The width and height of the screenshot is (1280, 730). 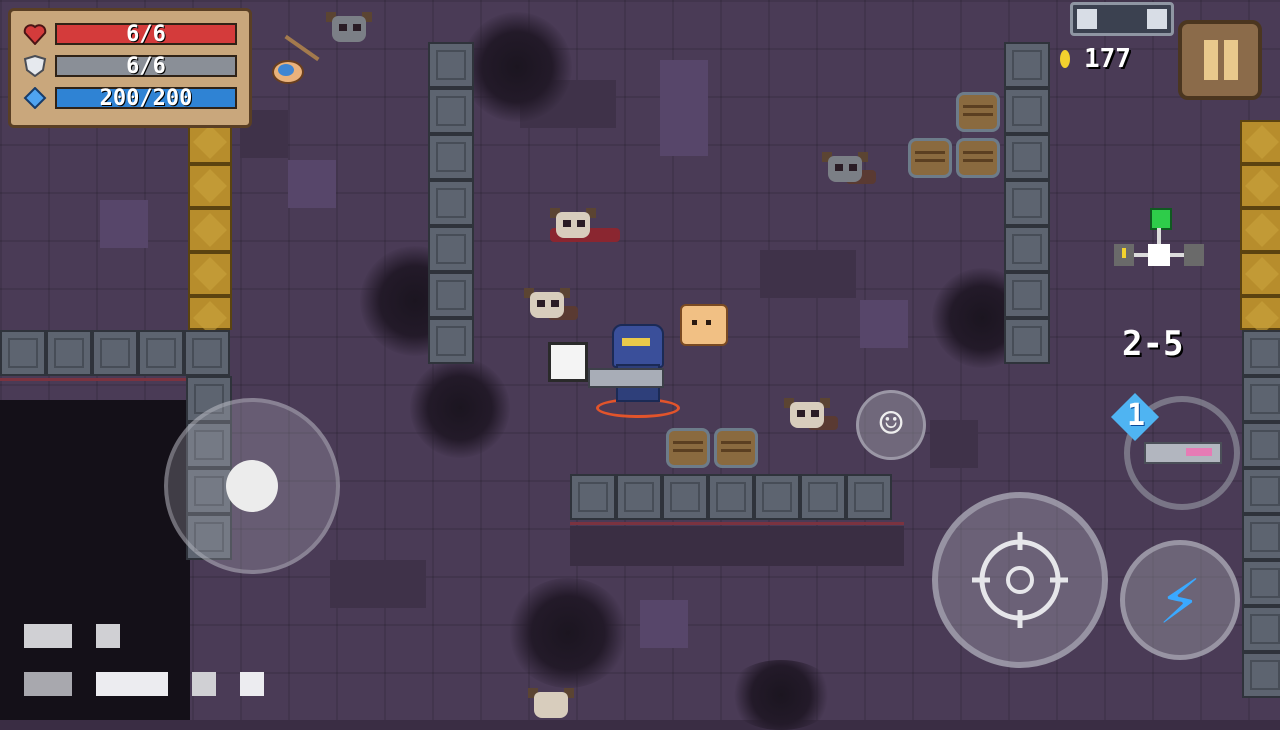 What do you see at coordinates (1153, 344) in the screenshot?
I see `level-indicator: 2-5` at bounding box center [1153, 344].